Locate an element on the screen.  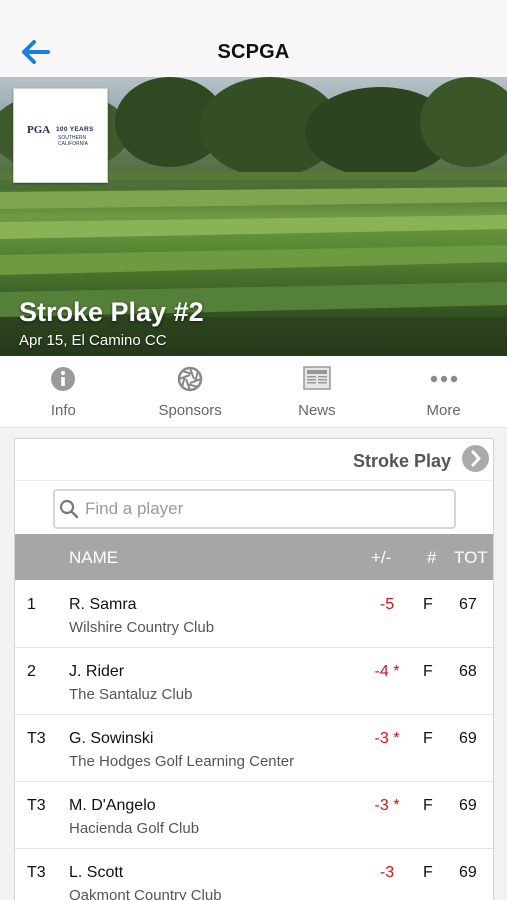
navigation-bar: SCPGA is located at coordinates (253, 38).